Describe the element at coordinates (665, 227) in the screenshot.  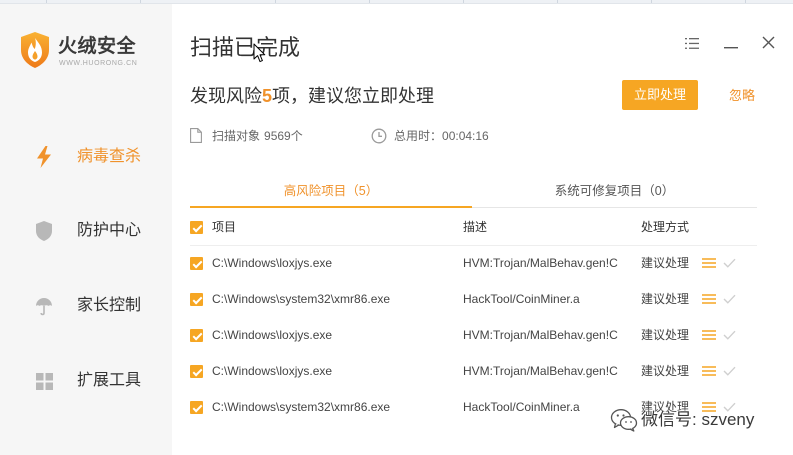
I see `column-header-action: 处理方式` at that location.